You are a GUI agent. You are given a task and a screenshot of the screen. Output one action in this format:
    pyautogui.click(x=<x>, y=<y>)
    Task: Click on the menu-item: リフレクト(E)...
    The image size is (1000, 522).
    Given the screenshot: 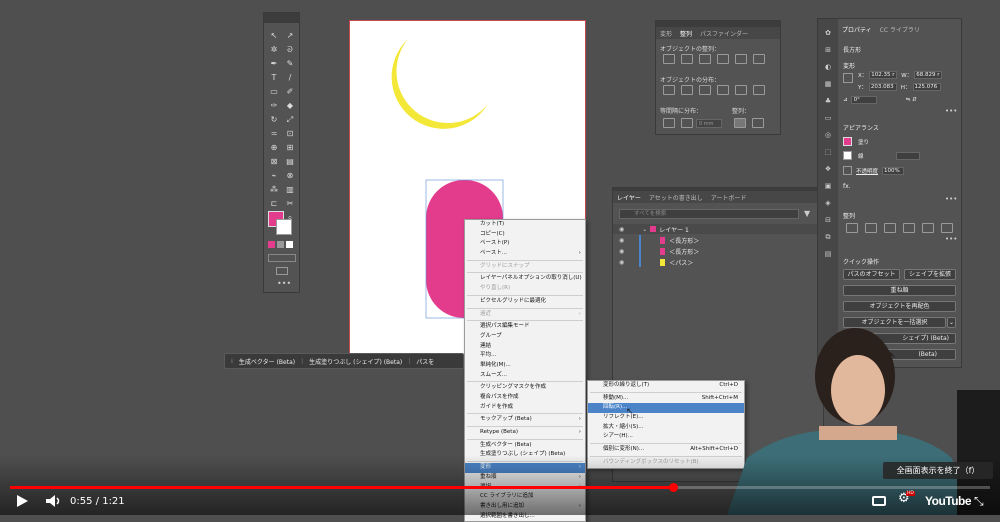 What is the action you would take?
    pyautogui.click(x=666, y=418)
    